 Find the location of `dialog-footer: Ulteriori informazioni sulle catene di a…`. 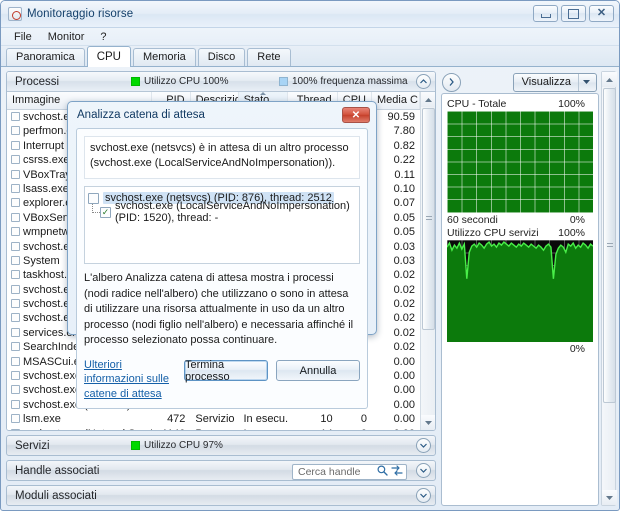

dialog-footer: Ulteriori informazioni sulle catene di a… is located at coordinates (222, 379).